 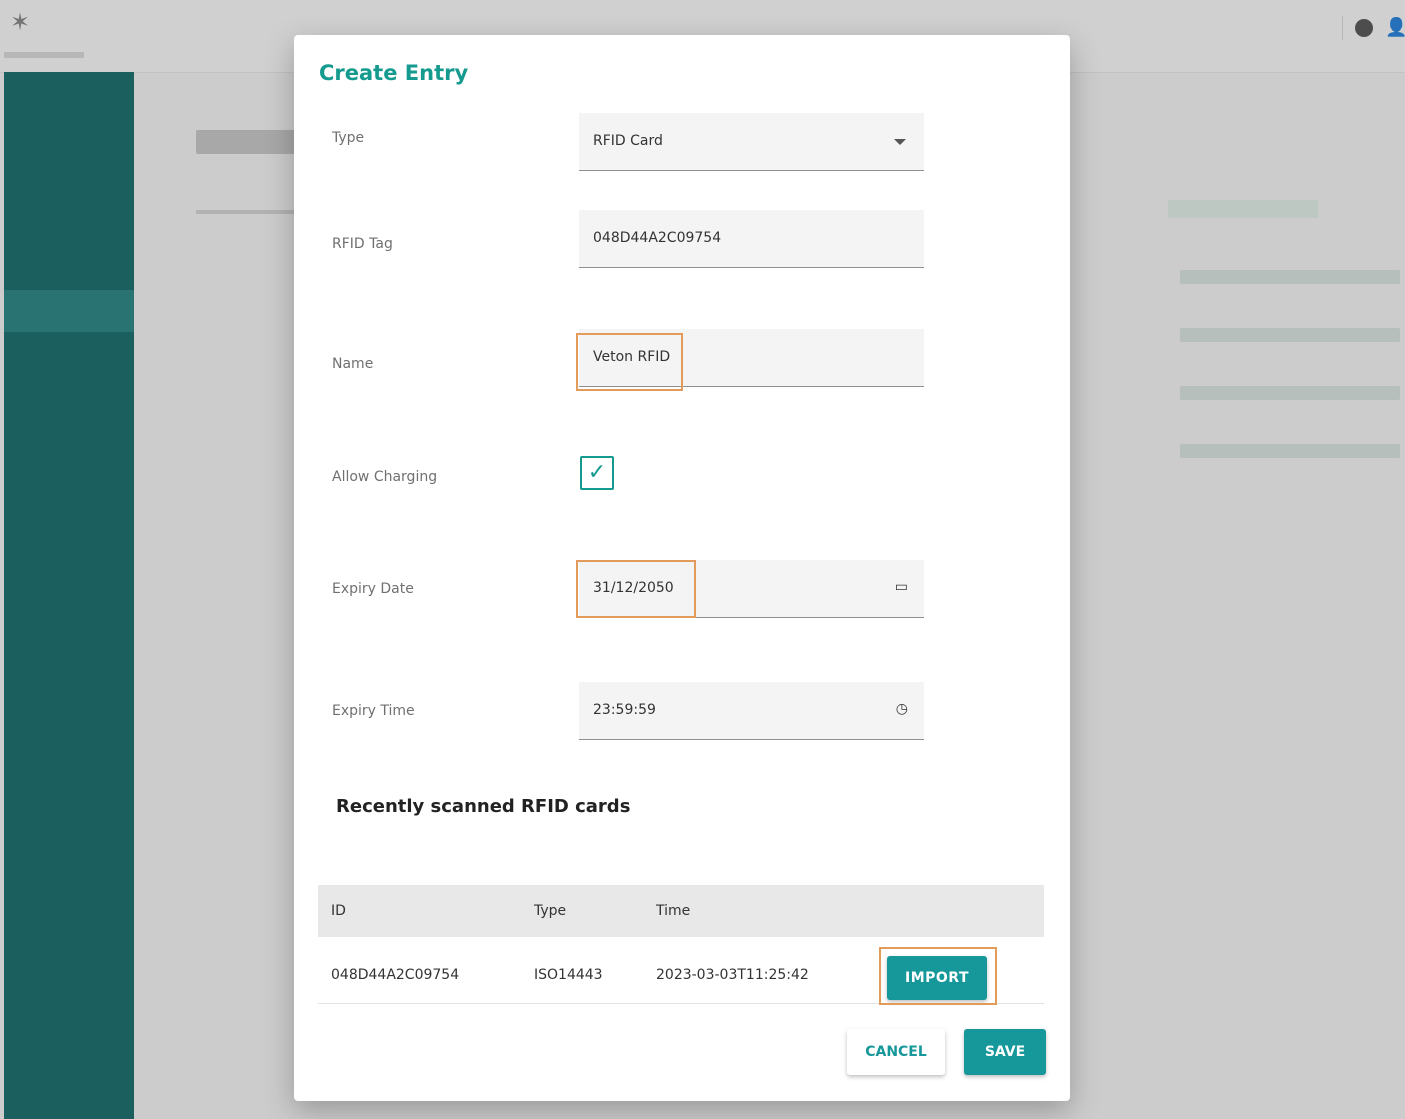 What do you see at coordinates (902, 709) in the screenshot?
I see `clock-icon: ◷` at bounding box center [902, 709].